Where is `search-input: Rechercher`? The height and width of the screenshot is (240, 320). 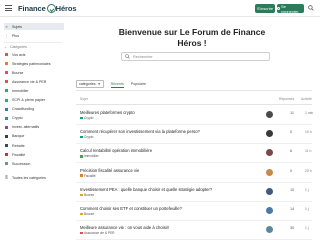
search-input: Rechercher is located at coordinates (195, 56).